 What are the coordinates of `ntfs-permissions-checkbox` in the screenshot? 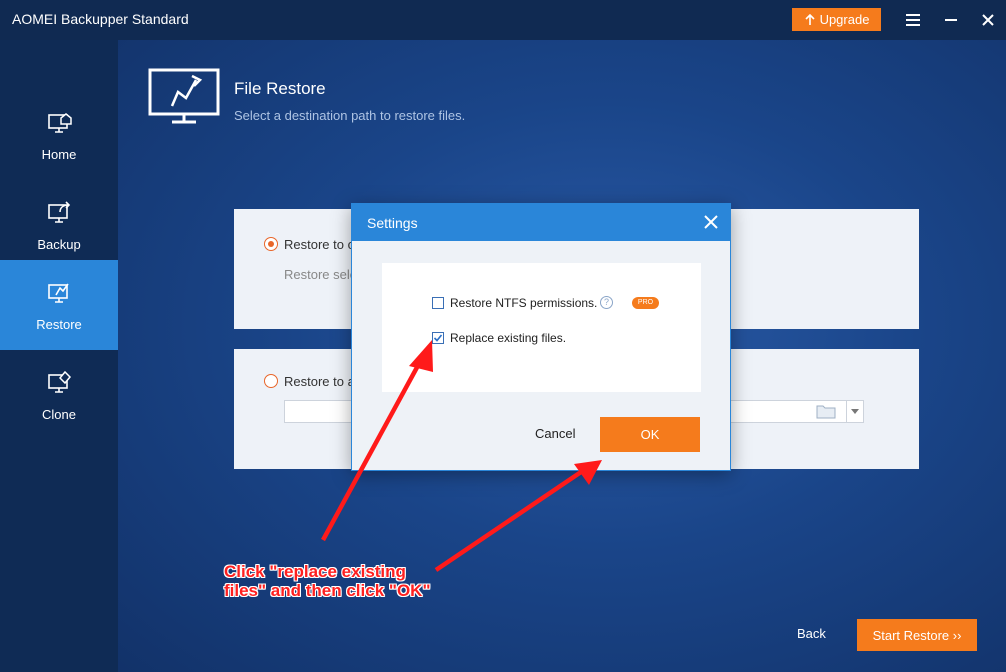 It's located at (438, 303).